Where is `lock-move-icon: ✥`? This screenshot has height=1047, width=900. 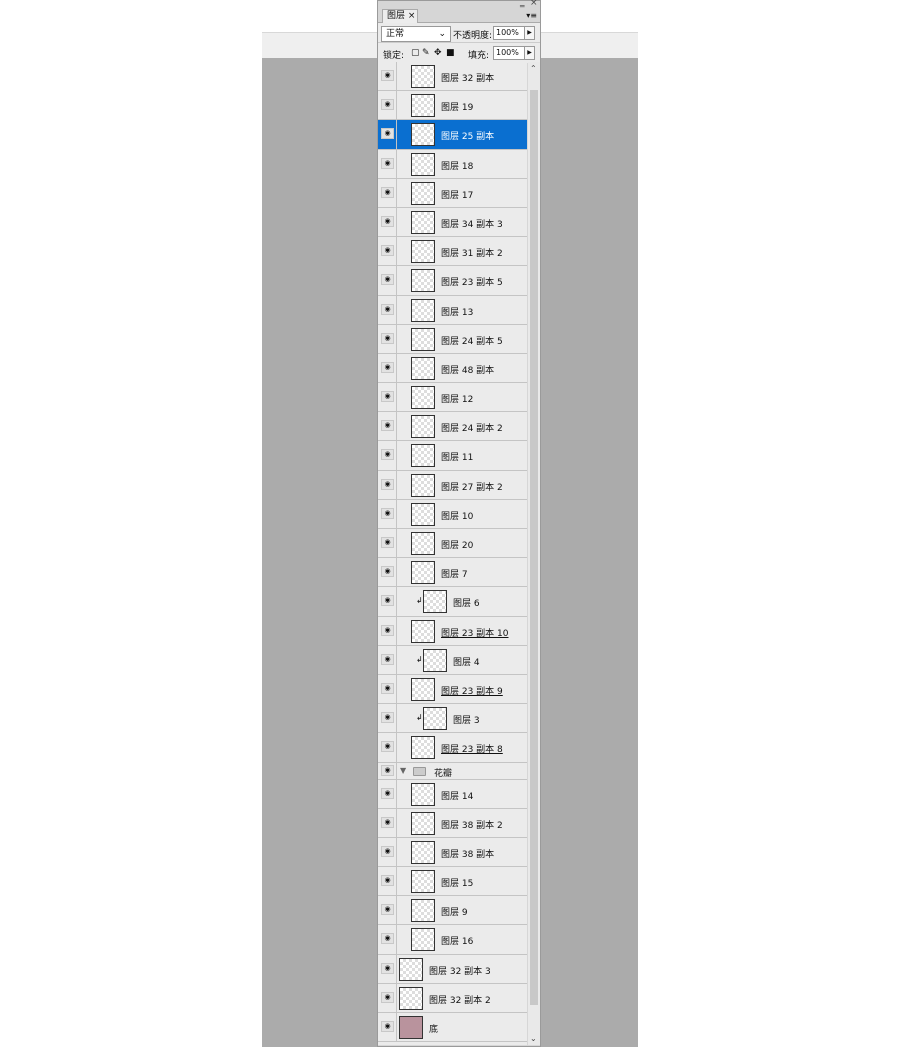
lock-move-icon: ✥ is located at coordinates (438, 53).